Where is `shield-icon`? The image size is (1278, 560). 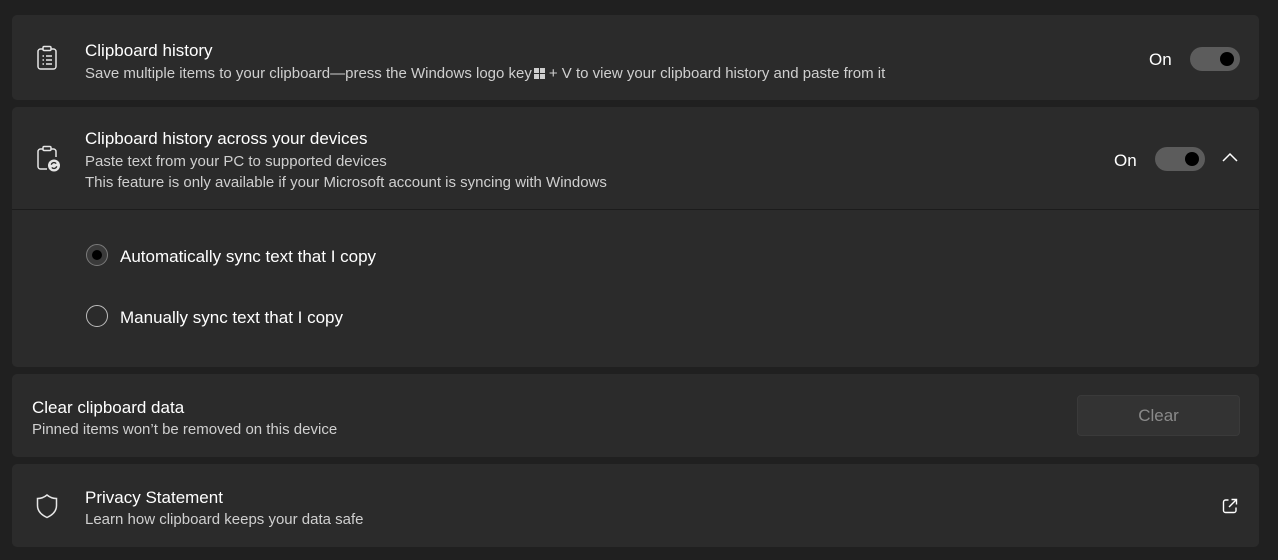 shield-icon is located at coordinates (47, 506).